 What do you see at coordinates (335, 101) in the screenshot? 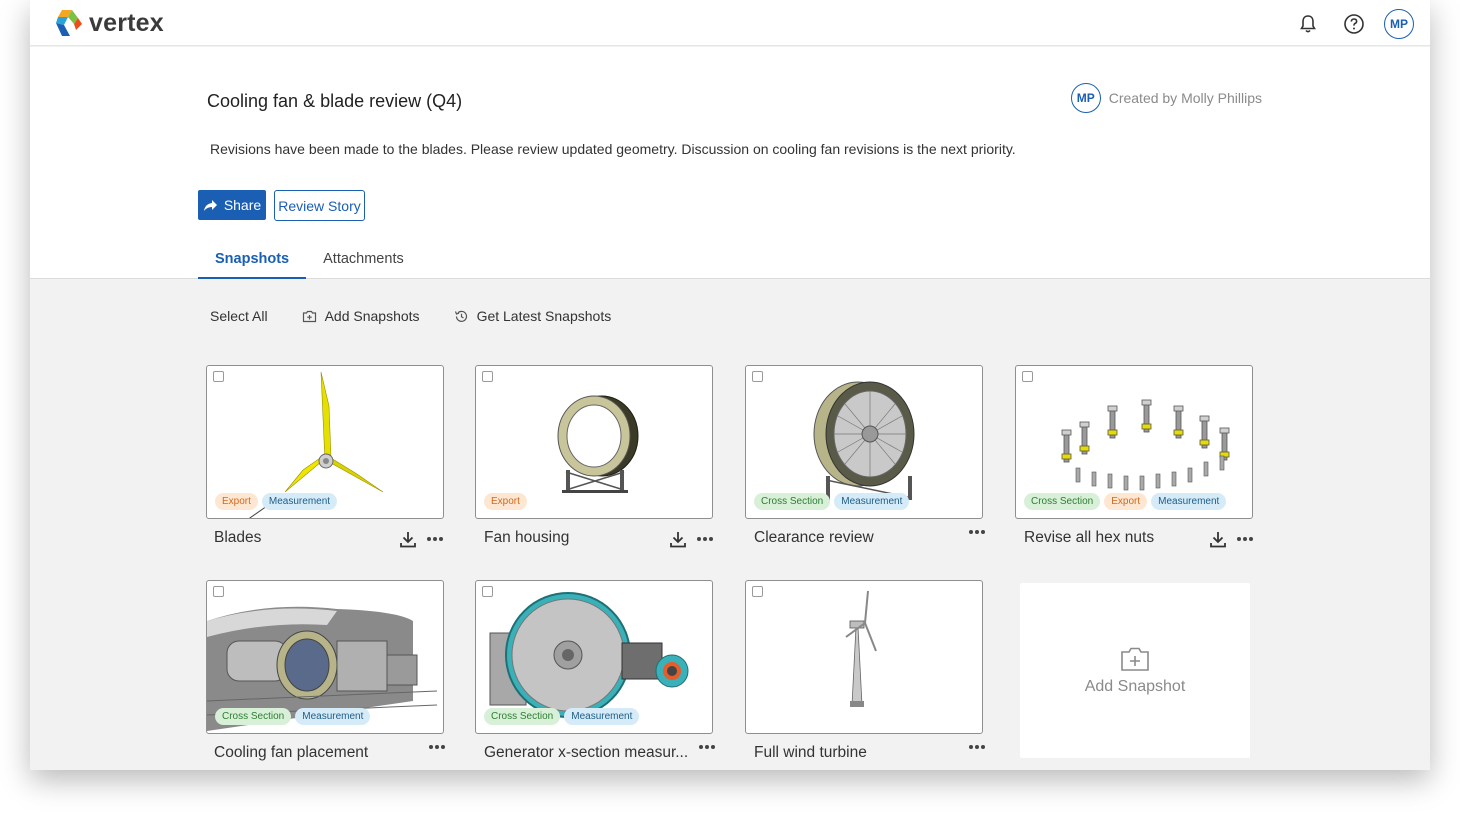
I see `story-title: Cooling fan & blade review (Q4)` at bounding box center [335, 101].